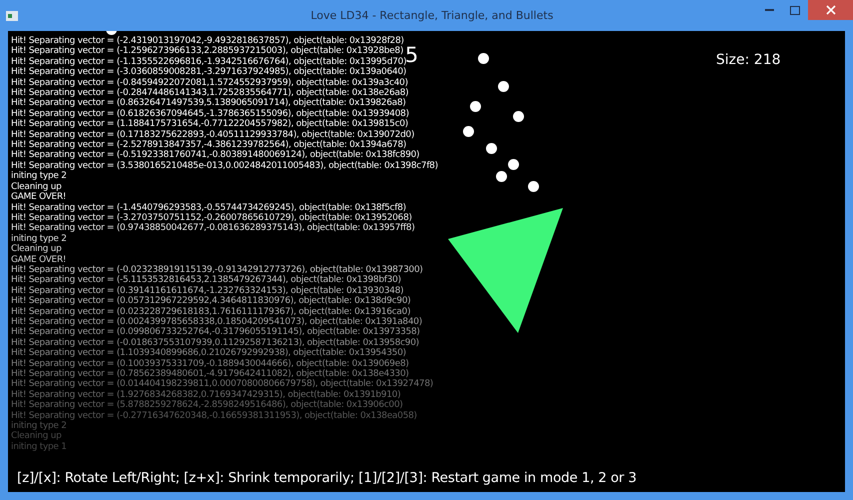  I want to click on log-line: Hit! Separating vector = (0.057312967229592,4.3464811830976), object(table: 0x138d9c90), so click(211, 301).